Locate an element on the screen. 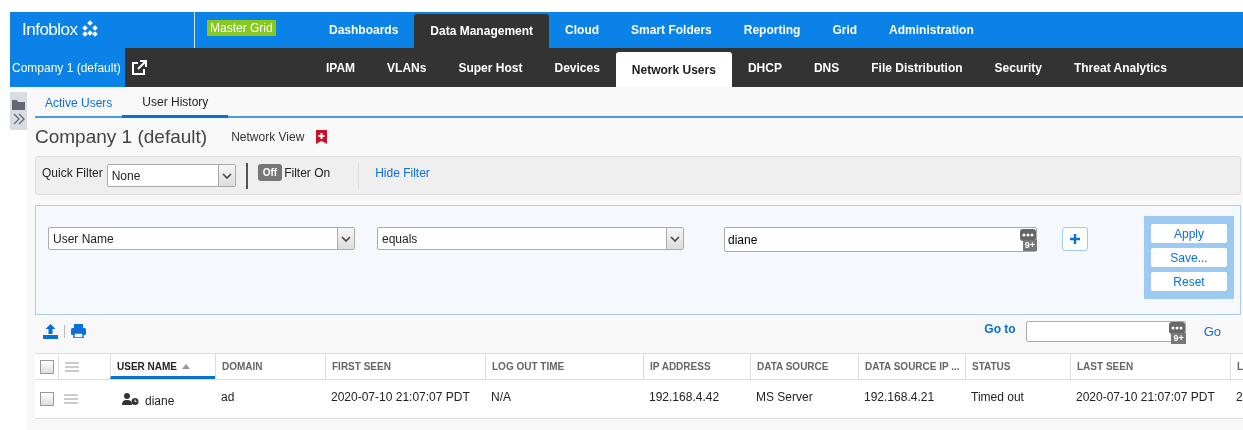 The width and height of the screenshot is (1243, 430). print-icon is located at coordinates (78, 331).